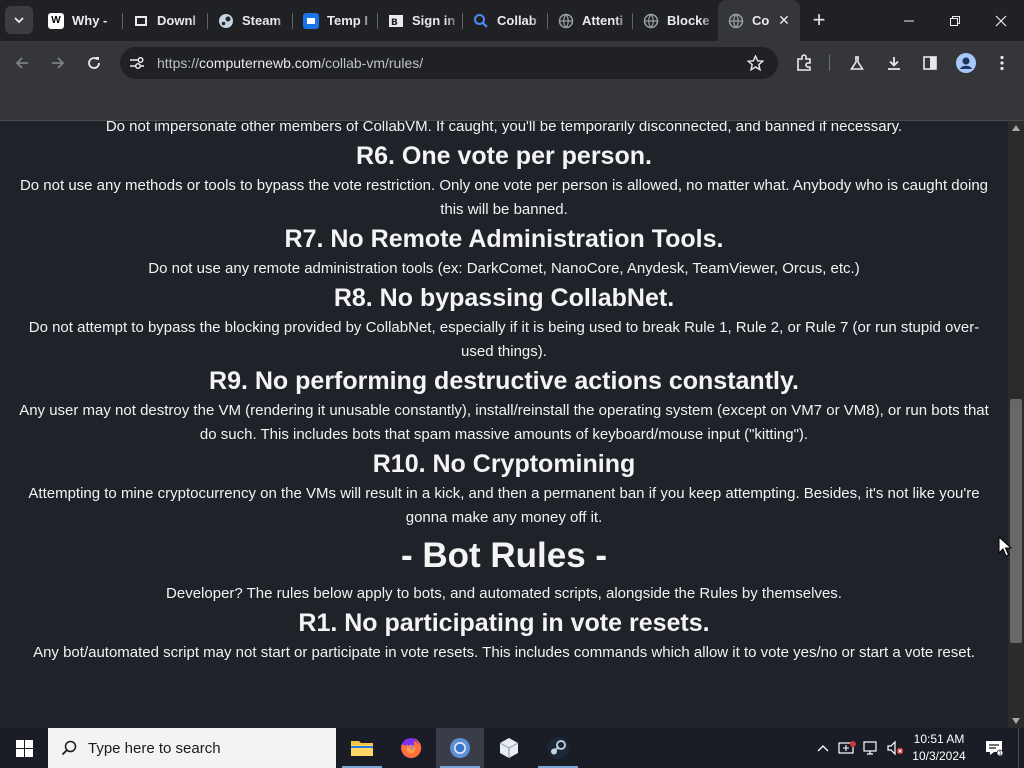 The image size is (1024, 768). I want to click on arrow-right-icon, so click(58, 63).